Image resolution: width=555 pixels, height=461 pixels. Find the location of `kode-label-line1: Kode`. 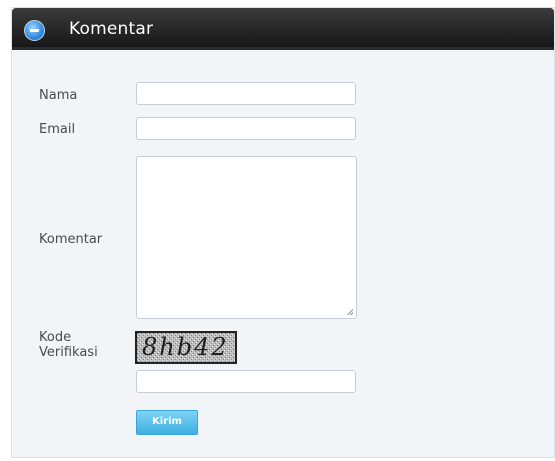

kode-label-line1: Kode is located at coordinates (55, 337).